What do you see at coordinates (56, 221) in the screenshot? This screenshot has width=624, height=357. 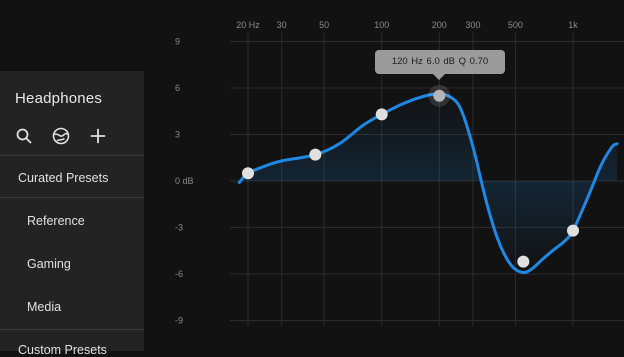 I see `preset-reference: Reference` at bounding box center [56, 221].